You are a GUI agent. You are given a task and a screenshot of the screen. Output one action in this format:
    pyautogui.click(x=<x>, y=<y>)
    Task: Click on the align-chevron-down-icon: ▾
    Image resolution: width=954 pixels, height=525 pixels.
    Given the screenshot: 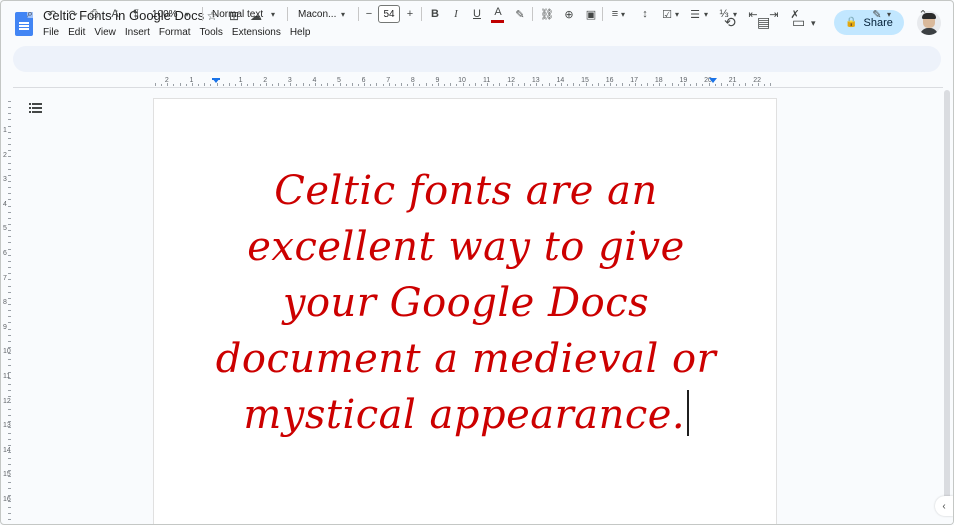 What is the action you would take?
    pyautogui.click(x=623, y=14)
    